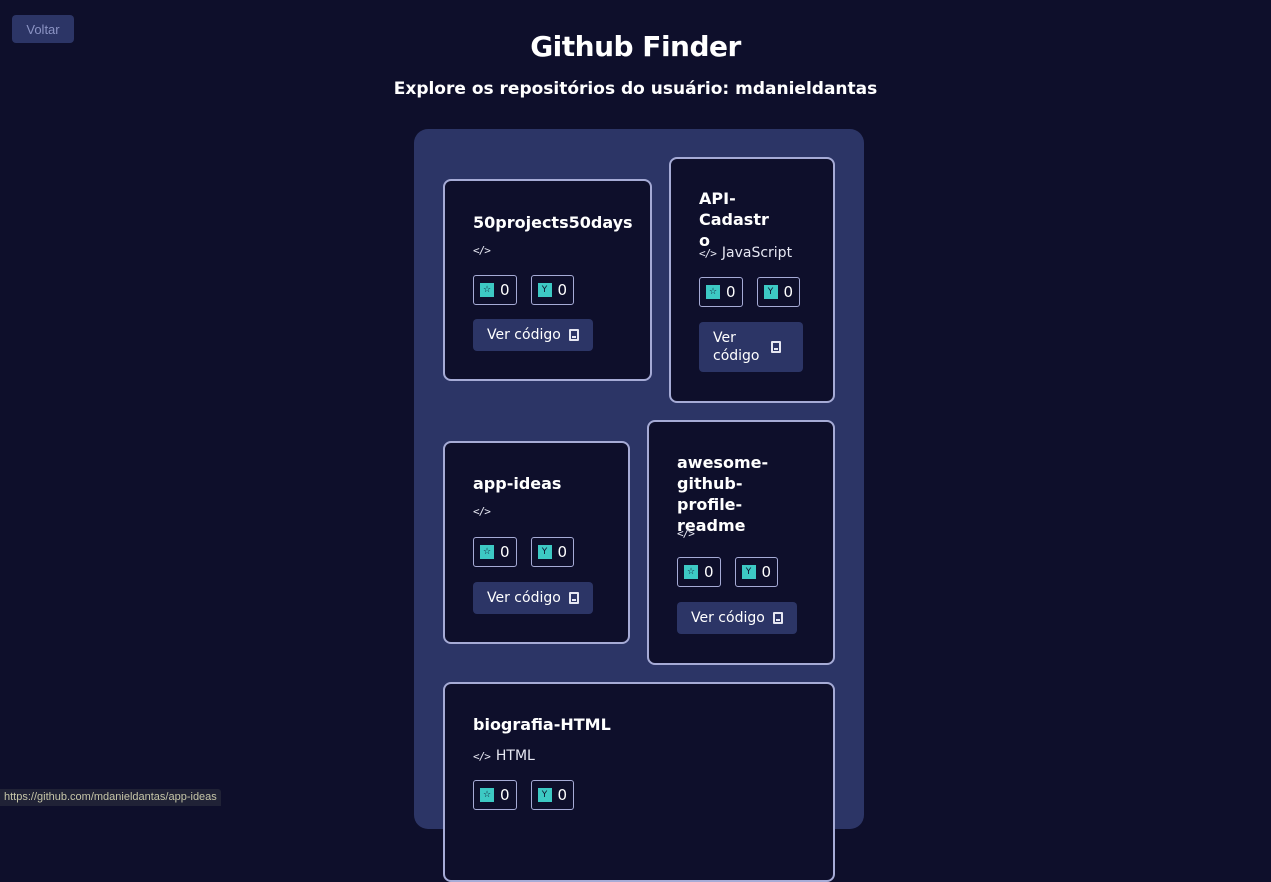 Image resolution: width=1271 pixels, height=882 pixels. I want to click on repo-card: app-ideas </> ☆0 Y0 Ver código, so click(536, 542).